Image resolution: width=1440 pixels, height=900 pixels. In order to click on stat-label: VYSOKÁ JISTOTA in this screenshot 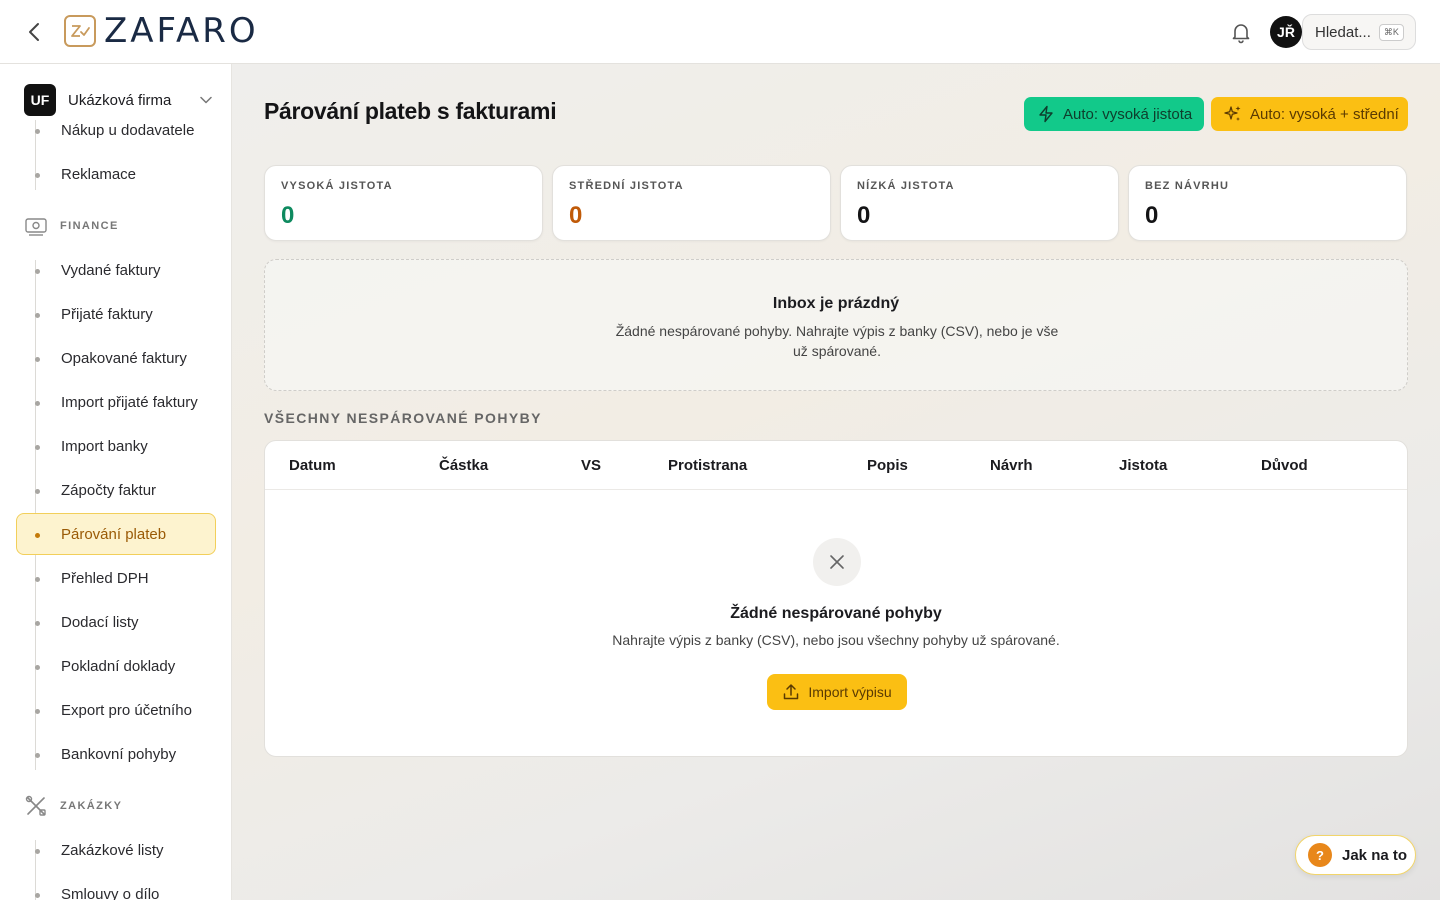, I will do `click(337, 186)`.